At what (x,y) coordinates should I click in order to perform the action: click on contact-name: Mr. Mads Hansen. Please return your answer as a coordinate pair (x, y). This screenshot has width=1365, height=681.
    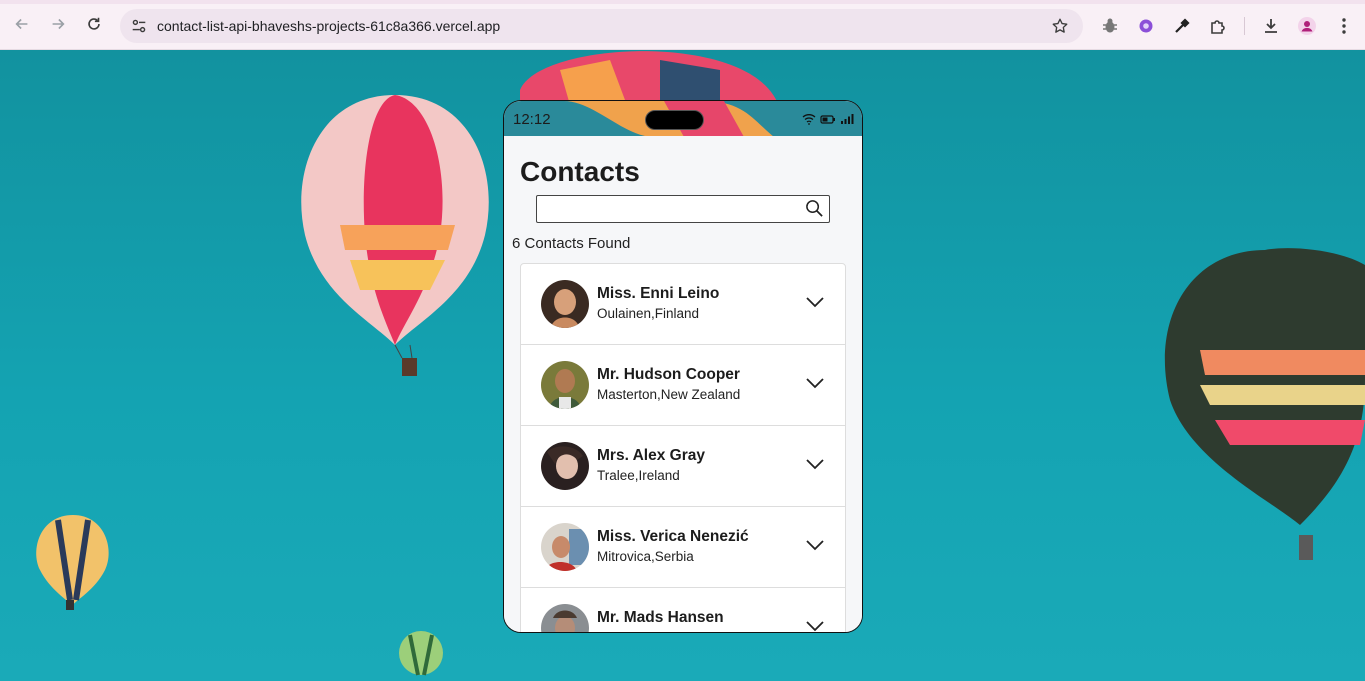
    Looking at the image, I should click on (660, 617).